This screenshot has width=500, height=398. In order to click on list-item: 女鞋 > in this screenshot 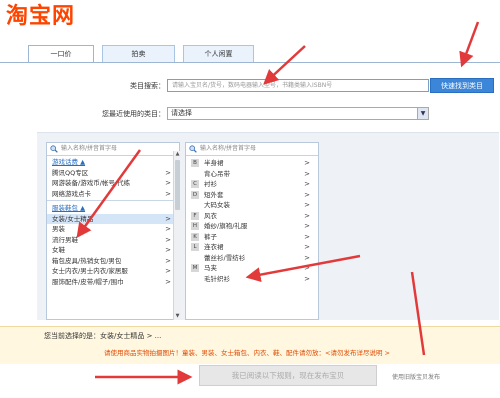, I will do `click(113, 250)`.